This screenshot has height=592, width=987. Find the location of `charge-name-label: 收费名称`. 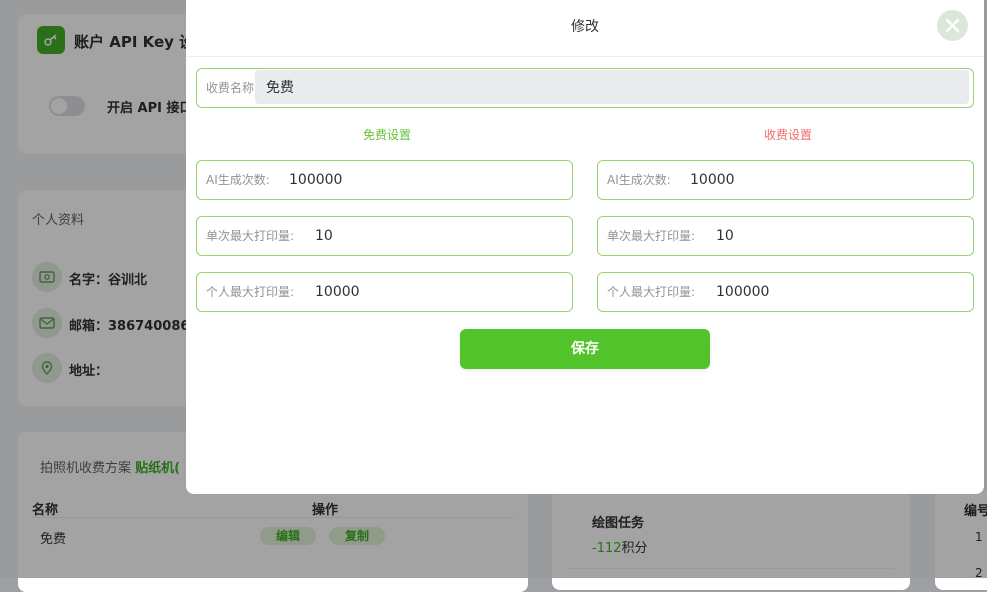

charge-name-label: 收费名称 is located at coordinates (230, 88).